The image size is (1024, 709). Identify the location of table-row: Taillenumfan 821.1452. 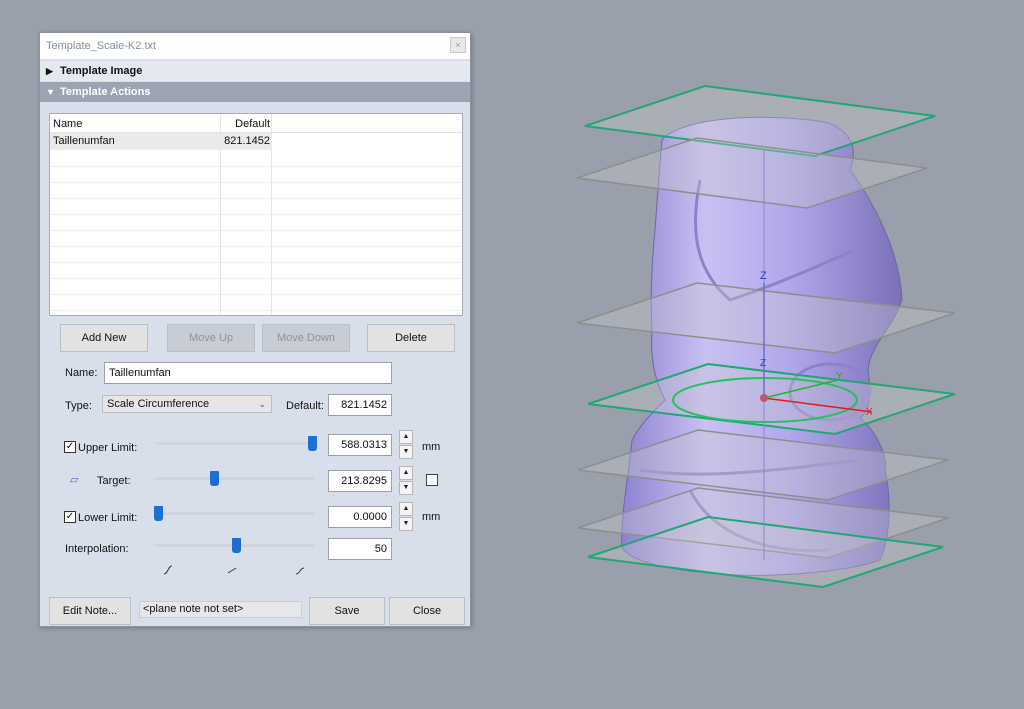
(161, 141).